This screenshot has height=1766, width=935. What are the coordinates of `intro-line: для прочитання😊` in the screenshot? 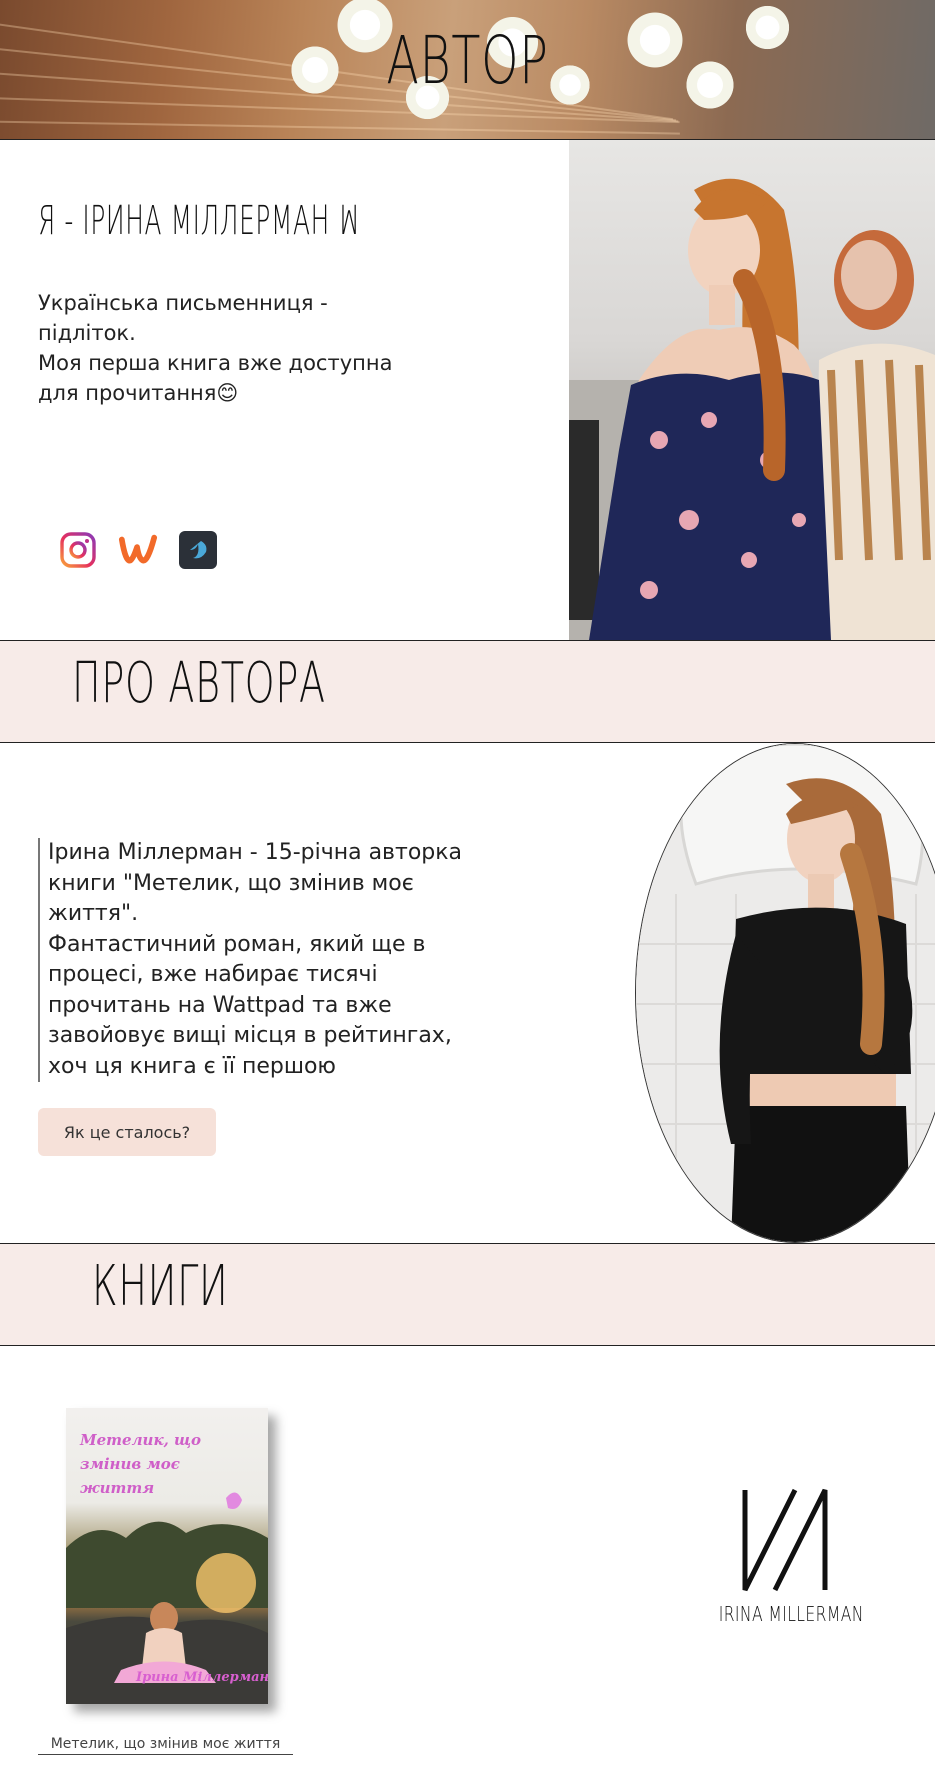 It's located at (138, 393).